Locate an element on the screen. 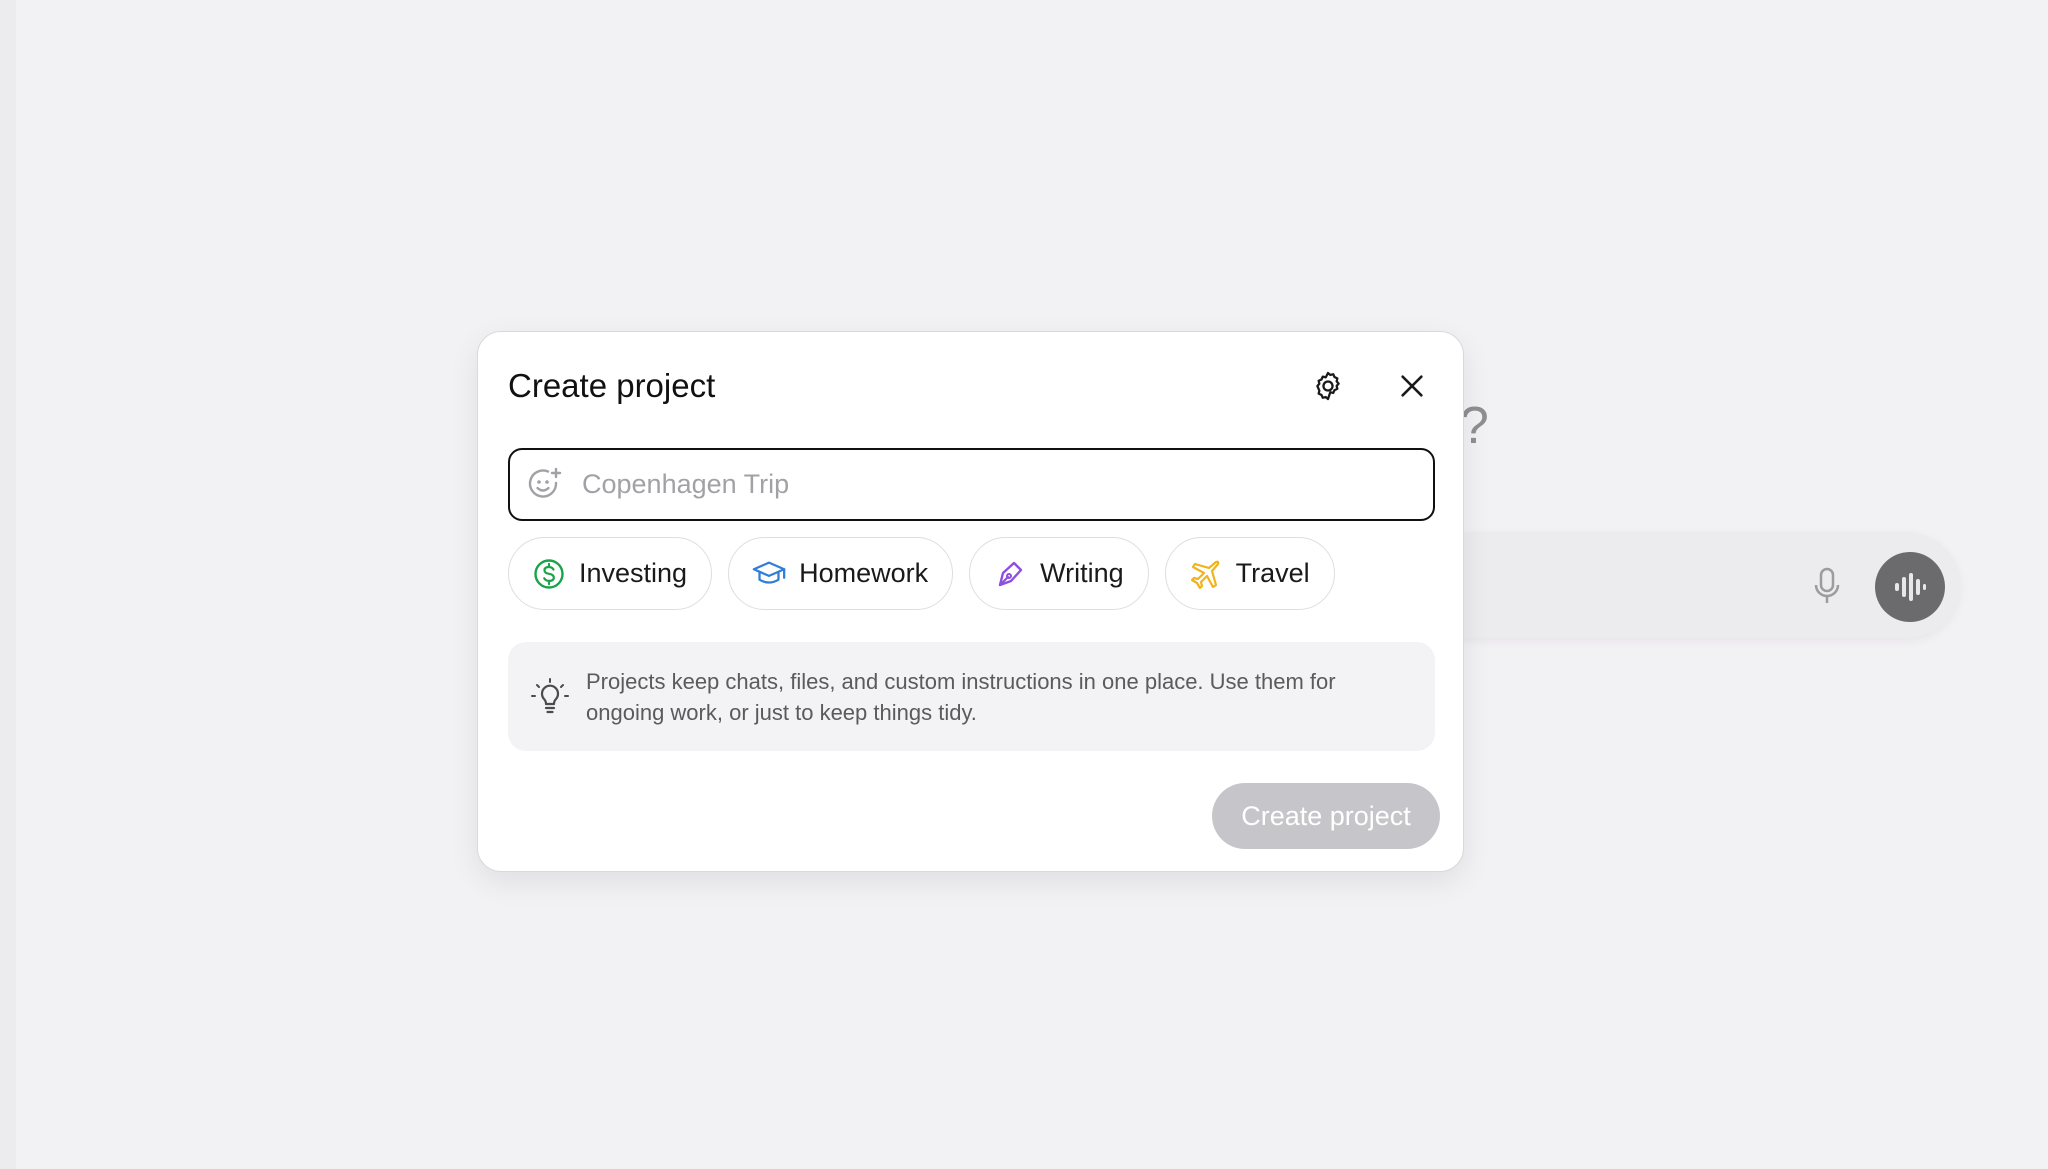 This screenshot has height=1169, width=2048. dialog-title: Create project is located at coordinates (612, 385).